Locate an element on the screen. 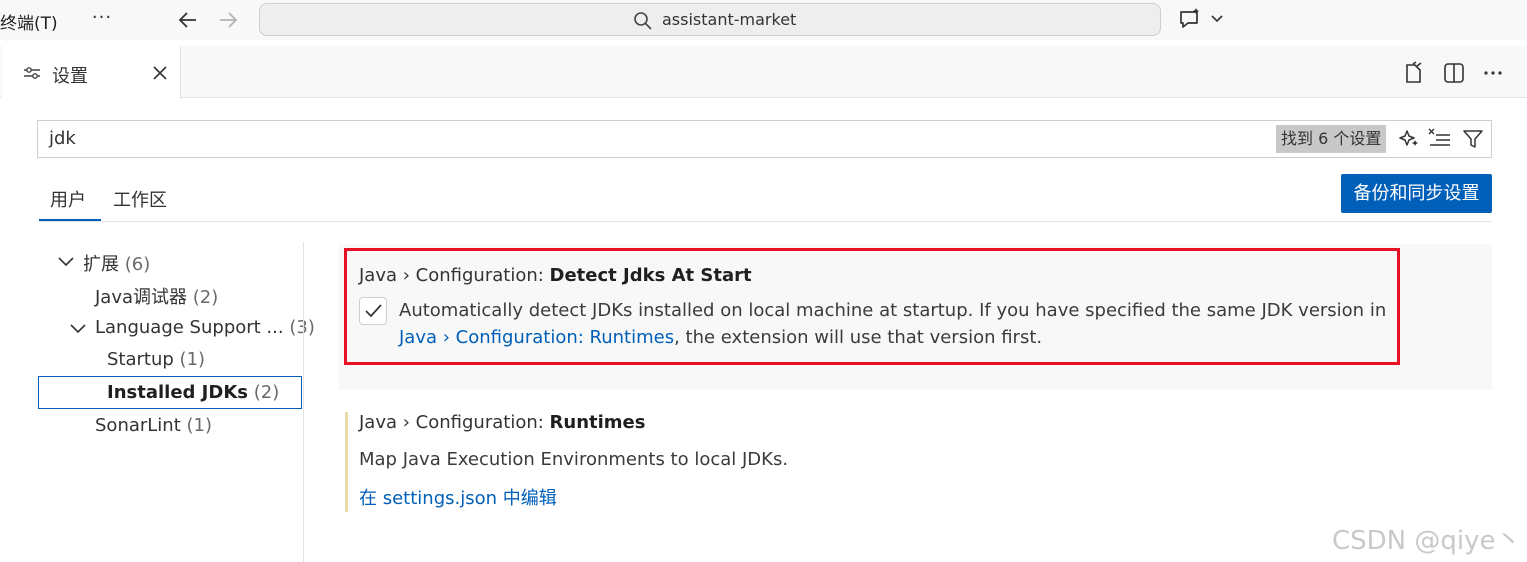  split-editor-icon is located at coordinates (1454, 73).